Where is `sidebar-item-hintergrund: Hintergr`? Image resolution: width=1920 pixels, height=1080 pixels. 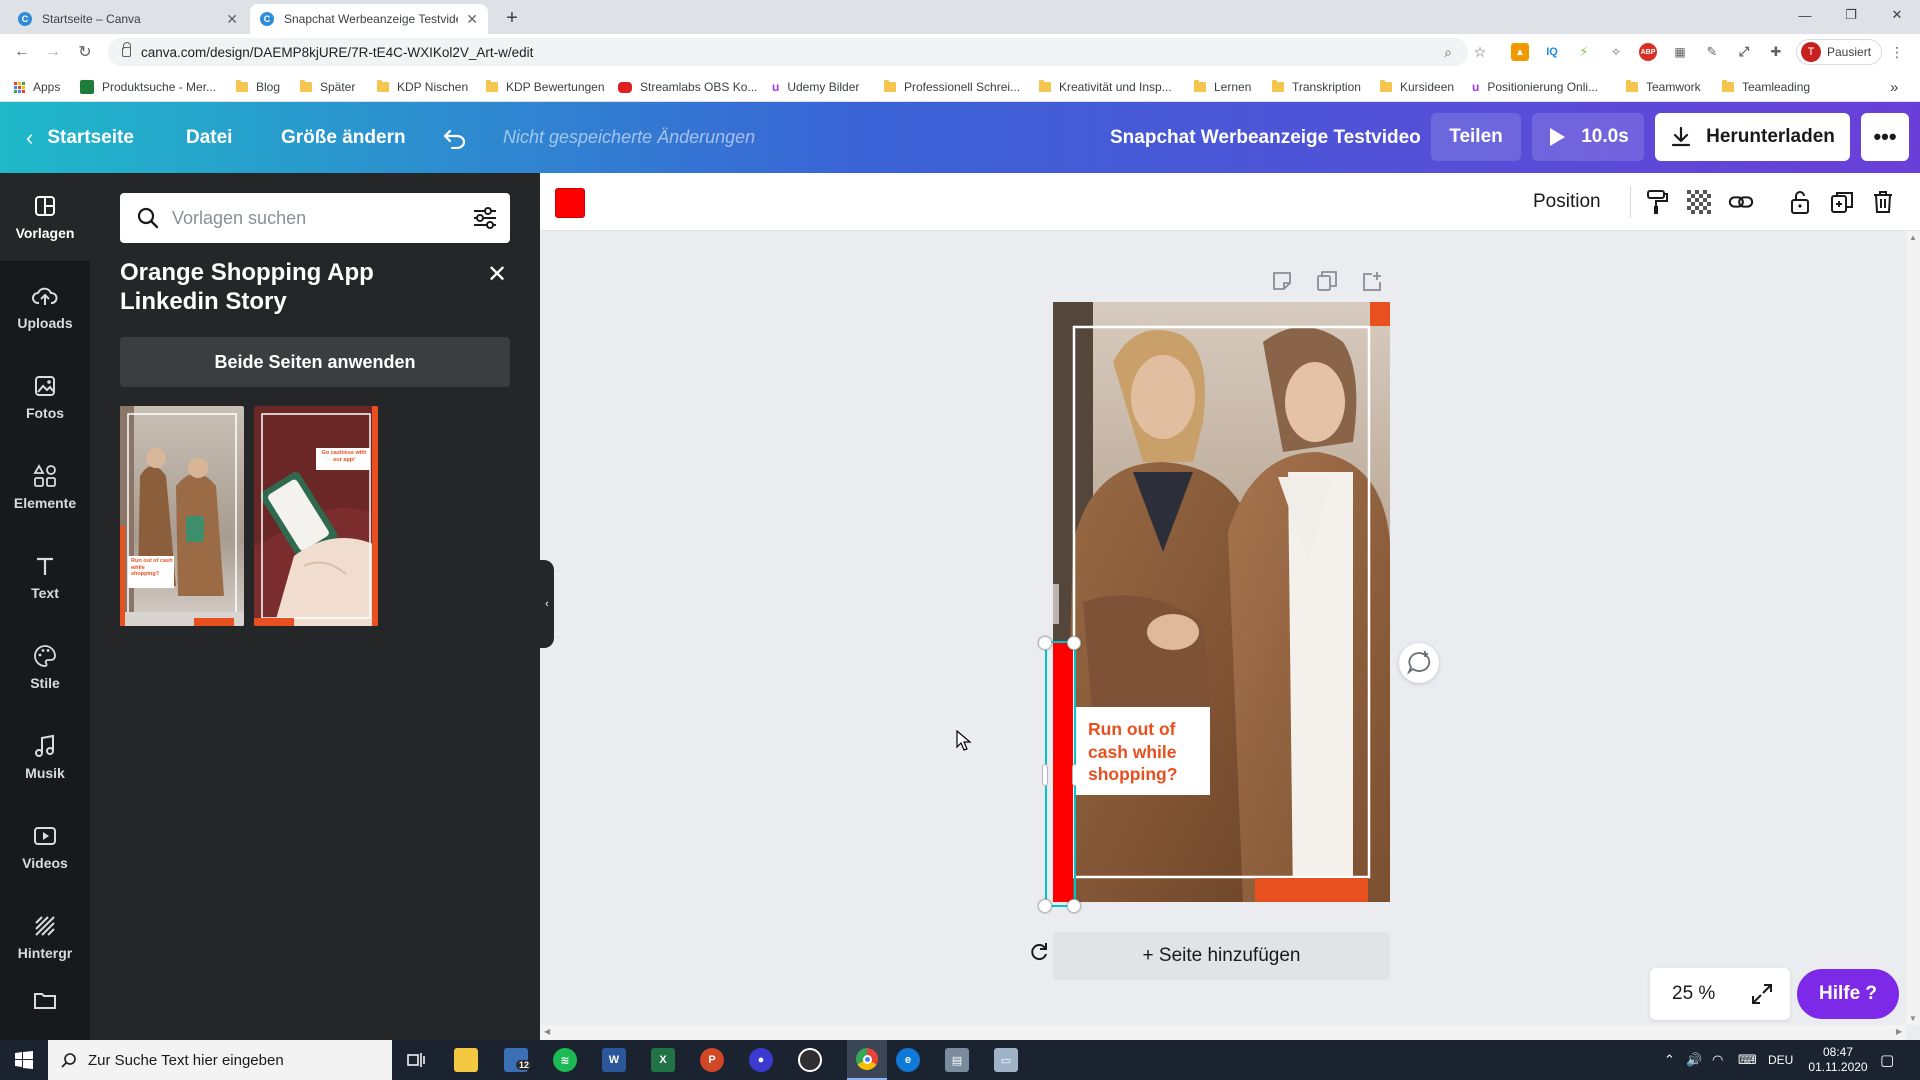
sidebar-item-hintergrund: Hintergr is located at coordinates (45, 937).